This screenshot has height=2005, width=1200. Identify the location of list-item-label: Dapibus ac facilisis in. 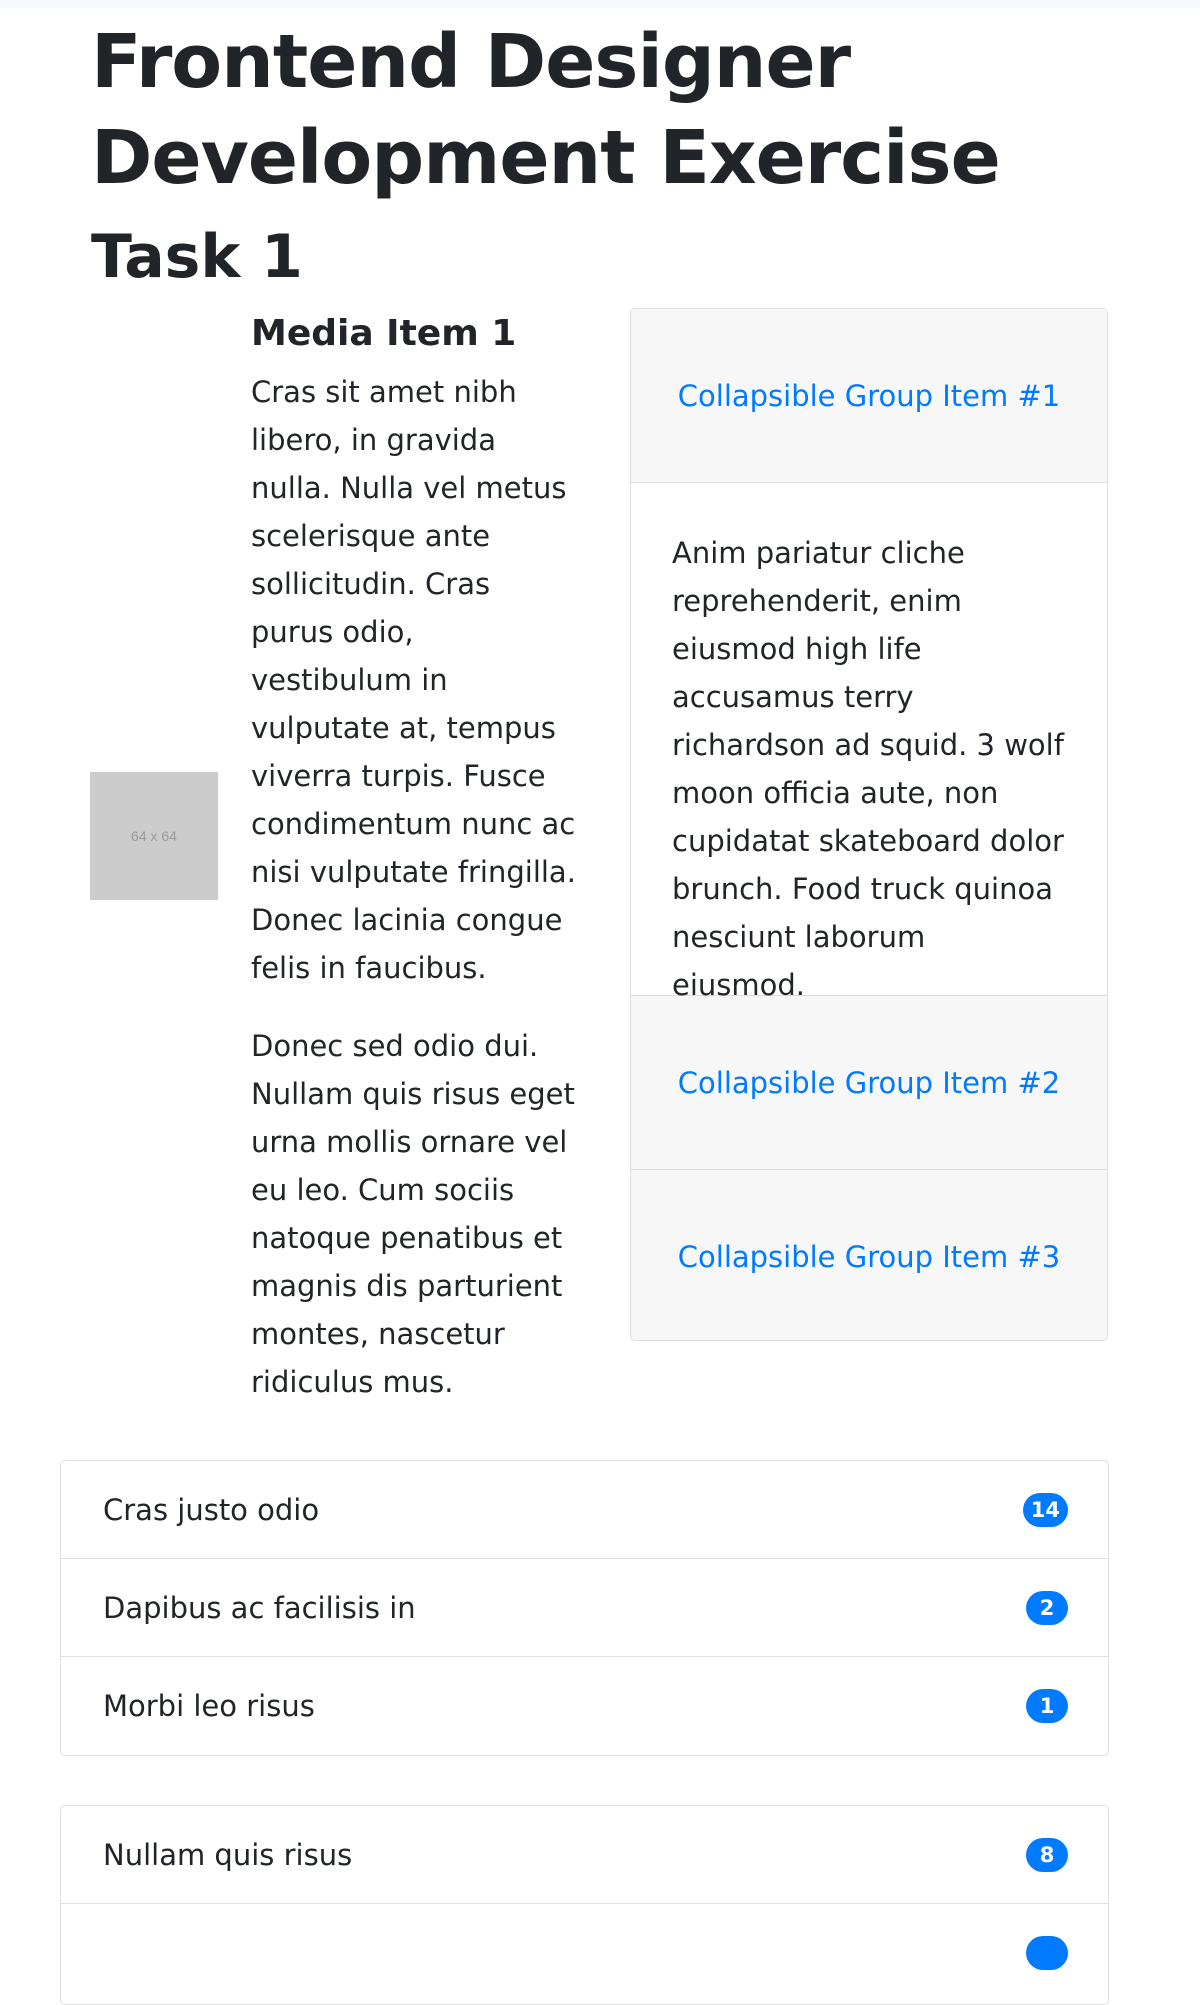
(259, 1607).